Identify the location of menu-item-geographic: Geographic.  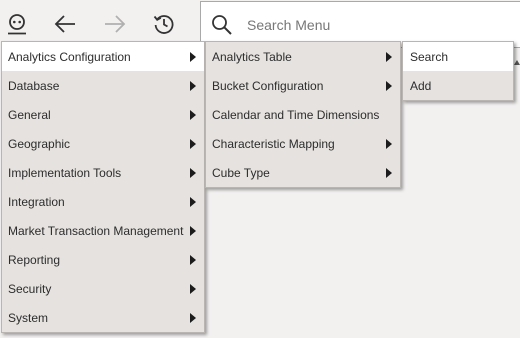
(103, 143).